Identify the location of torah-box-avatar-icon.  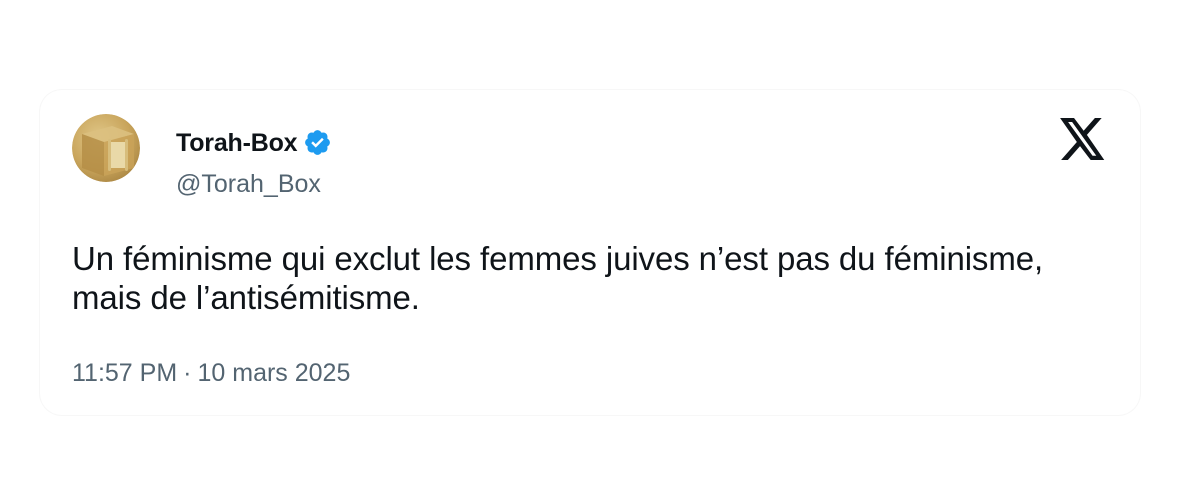
(106, 148).